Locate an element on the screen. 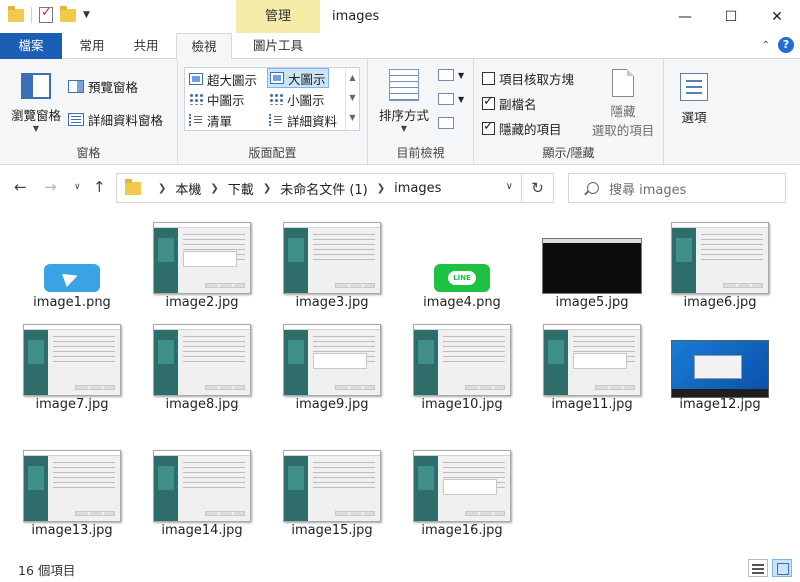  details-view-icon is located at coordinates (758, 568).